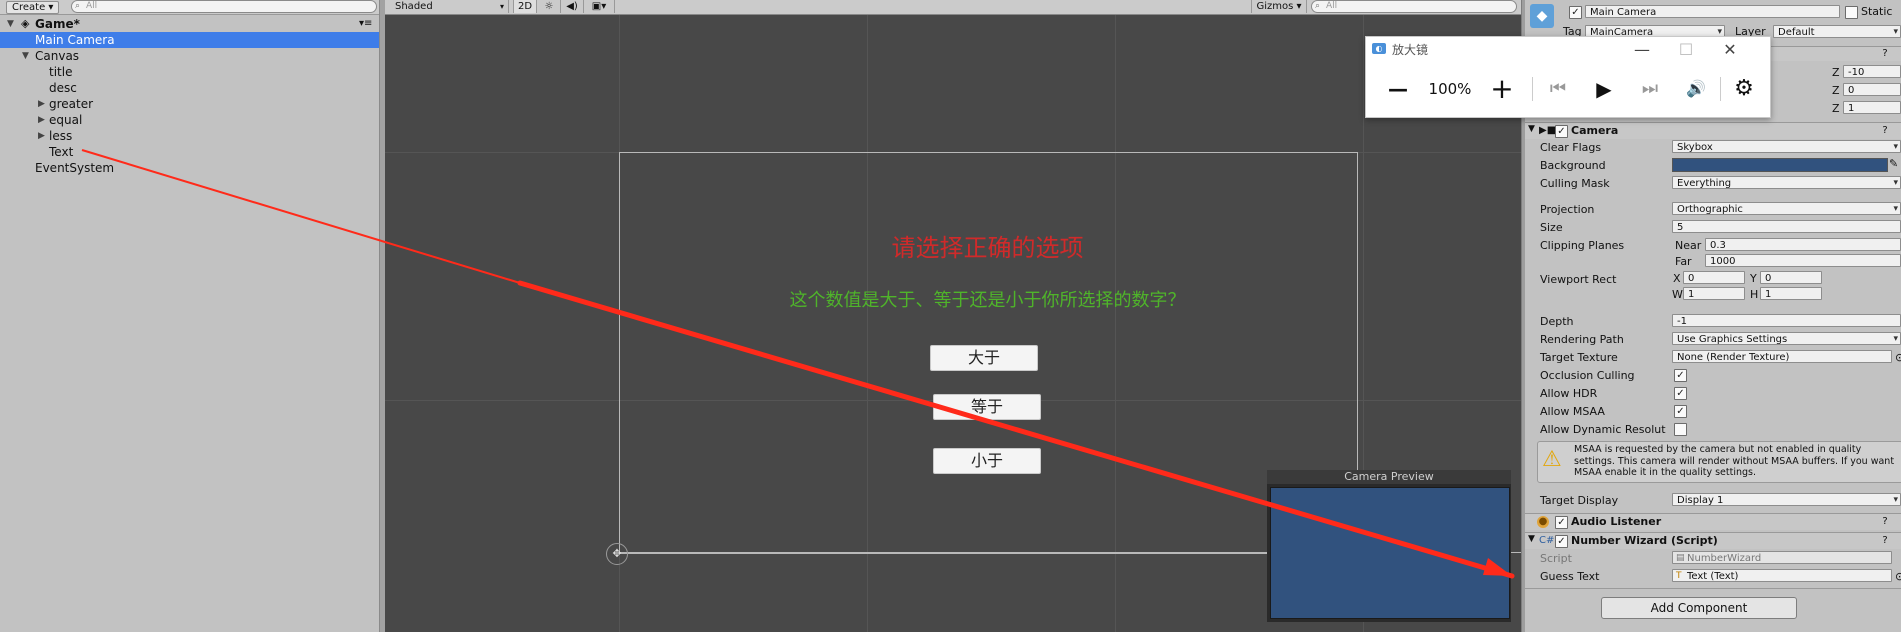  Describe the element at coordinates (953, 7) in the screenshot. I see `scene-toolbar: Shaded ▾ 2D ☼ ◀) ▣▾ Gizmos ▾ ⌕ All` at that location.